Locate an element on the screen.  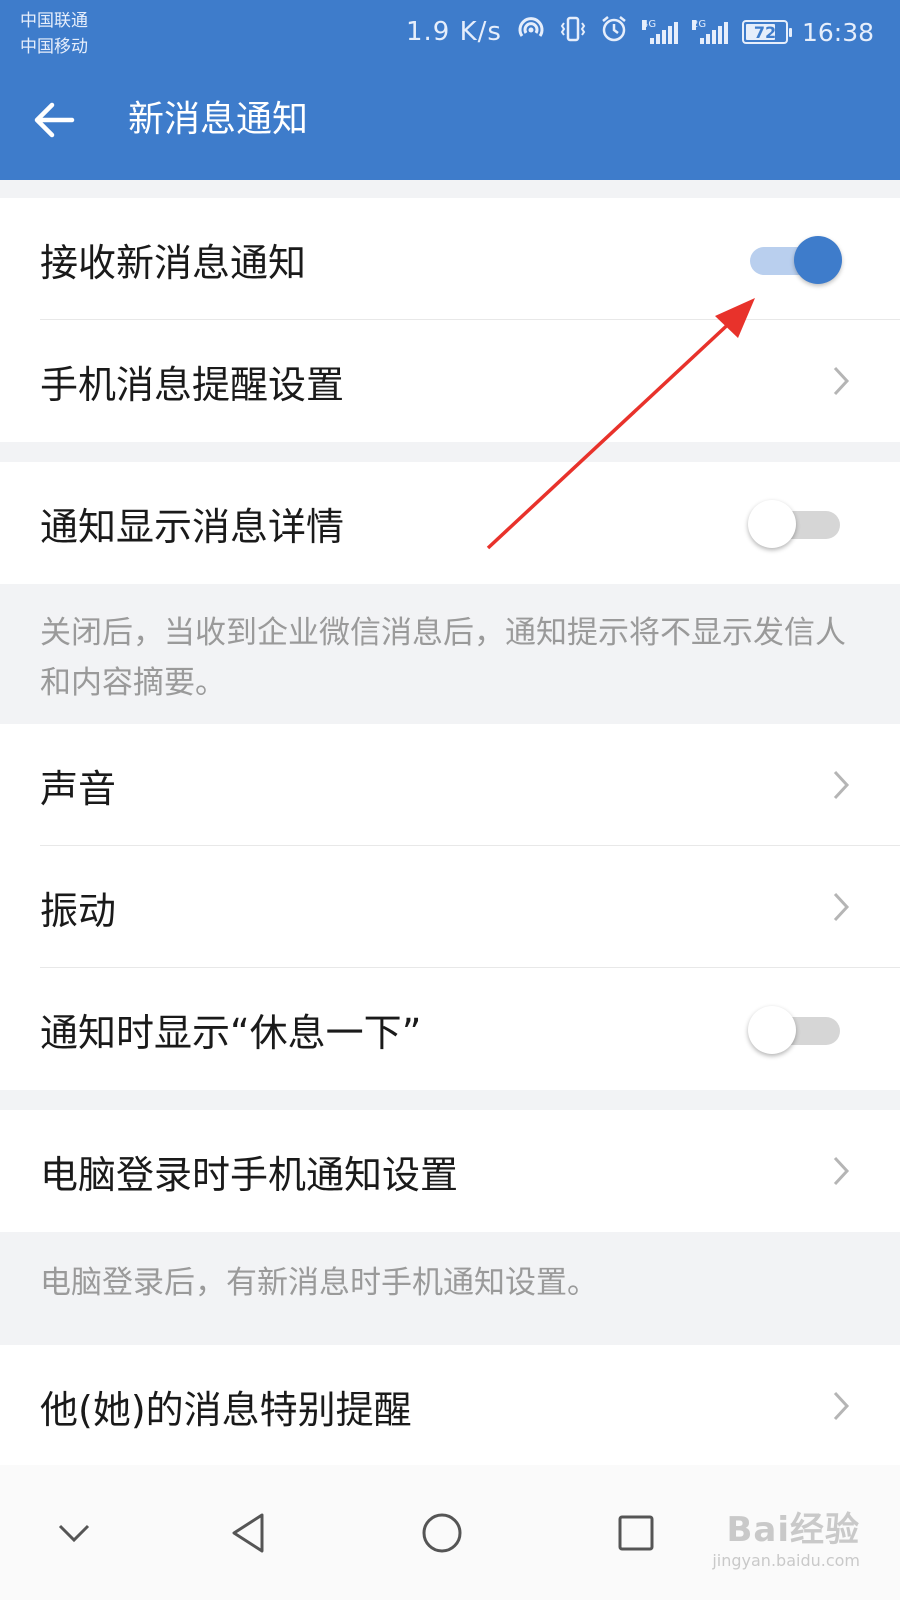
vibrate-icon is located at coordinates (573, 32).